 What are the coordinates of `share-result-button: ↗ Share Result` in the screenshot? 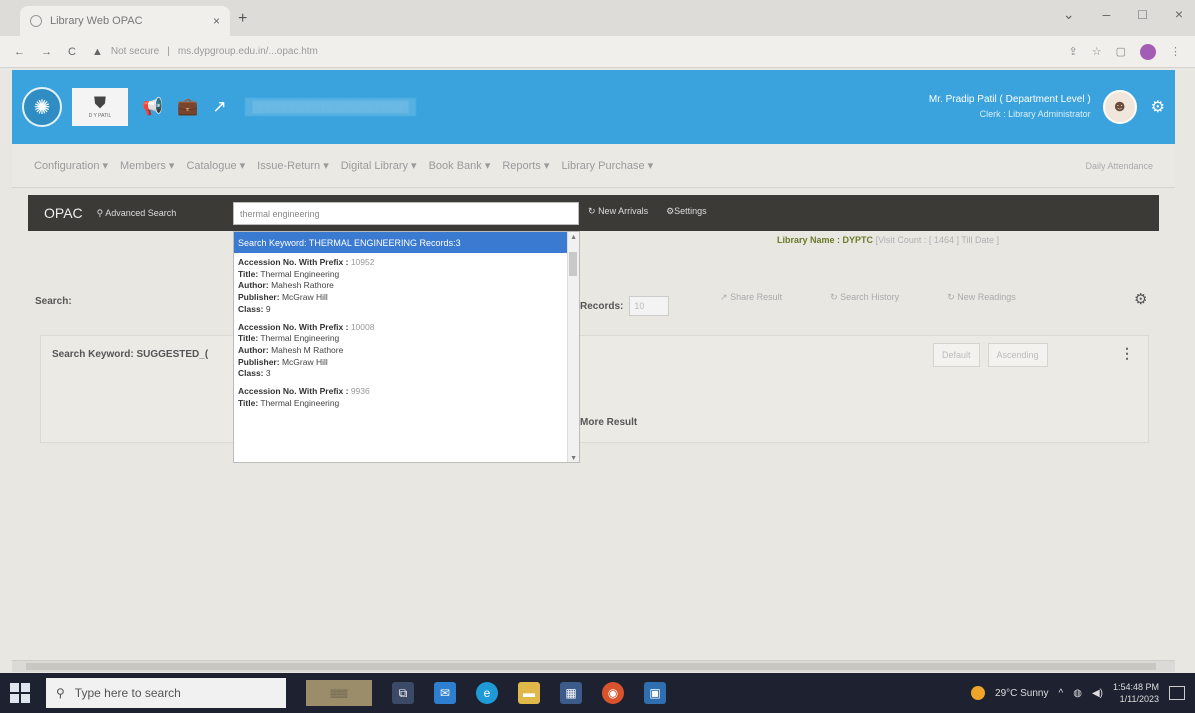 It's located at (751, 297).